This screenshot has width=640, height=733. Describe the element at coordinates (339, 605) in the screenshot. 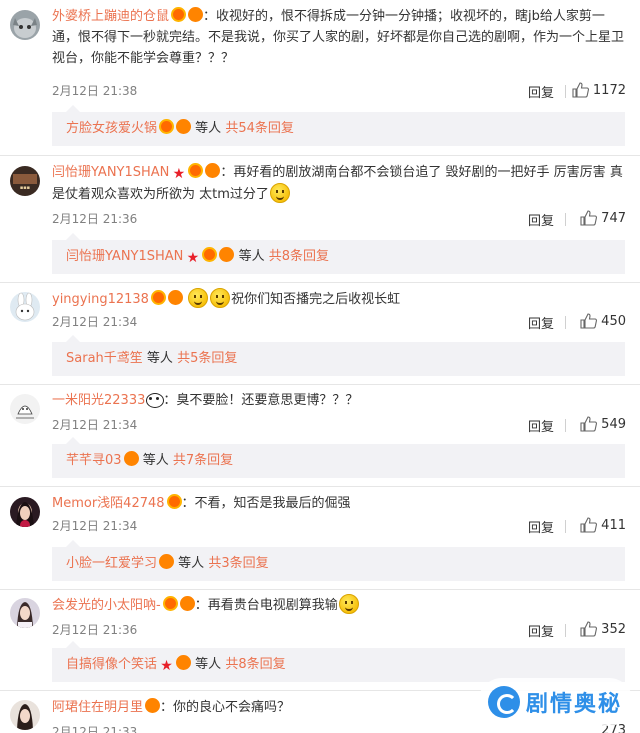

I see `comment-text-block: 会发光的小太阳吶- ：再看贵台电视剧算我输` at that location.